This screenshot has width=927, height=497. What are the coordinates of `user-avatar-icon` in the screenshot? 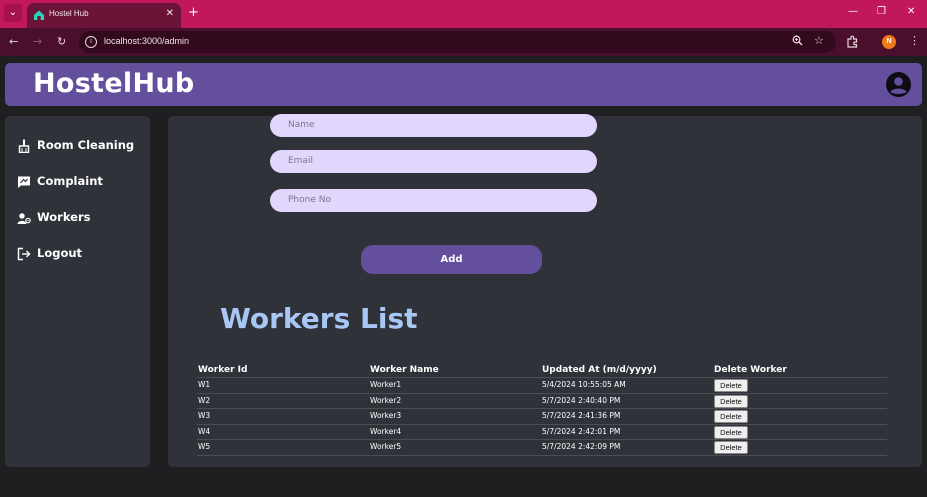 It's located at (898, 84).